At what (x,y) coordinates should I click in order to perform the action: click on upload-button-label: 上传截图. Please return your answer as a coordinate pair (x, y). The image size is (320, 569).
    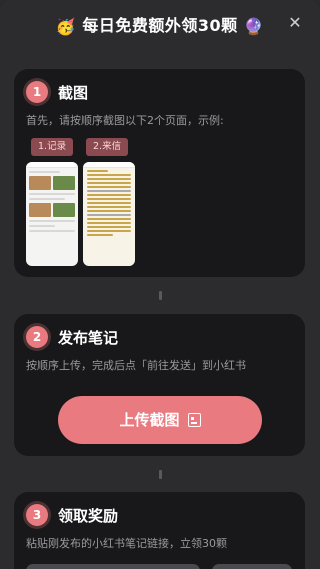
    Looking at the image, I should click on (149, 420).